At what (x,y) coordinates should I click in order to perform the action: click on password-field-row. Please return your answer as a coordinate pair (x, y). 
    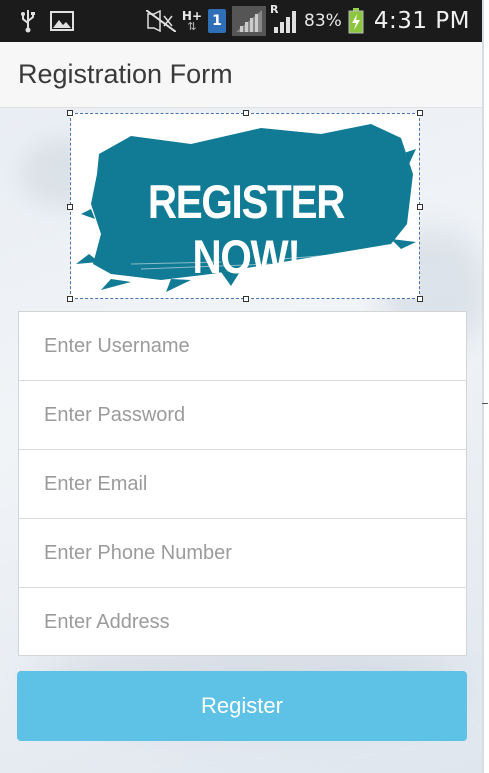
    Looking at the image, I should click on (242, 415).